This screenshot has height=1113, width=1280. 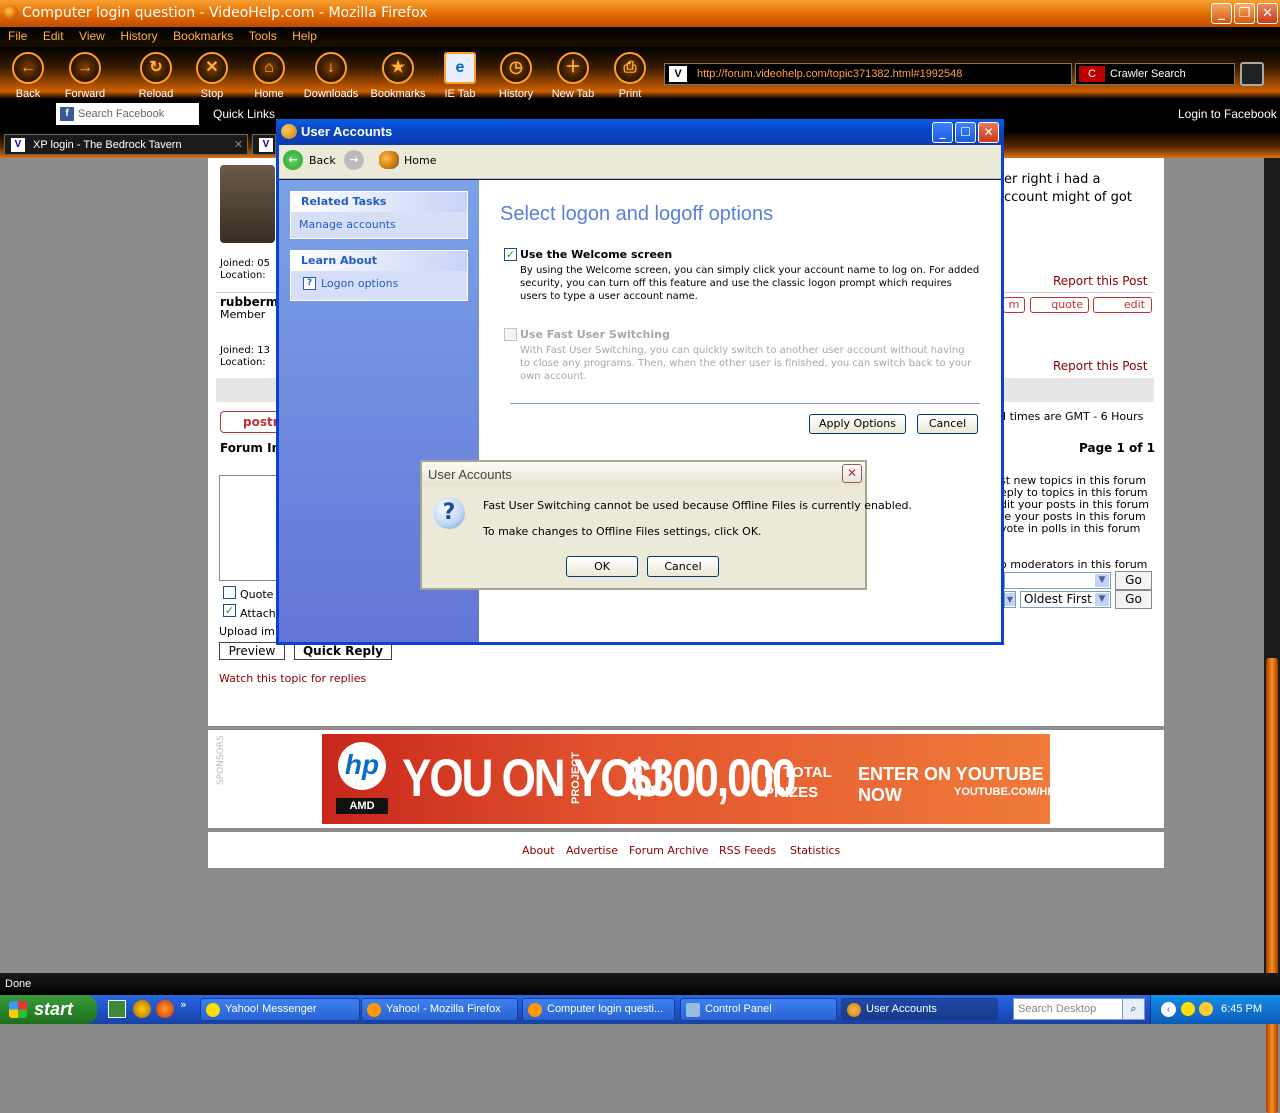 What do you see at coordinates (1014, 305) in the screenshot?
I see `pm-button: m` at bounding box center [1014, 305].